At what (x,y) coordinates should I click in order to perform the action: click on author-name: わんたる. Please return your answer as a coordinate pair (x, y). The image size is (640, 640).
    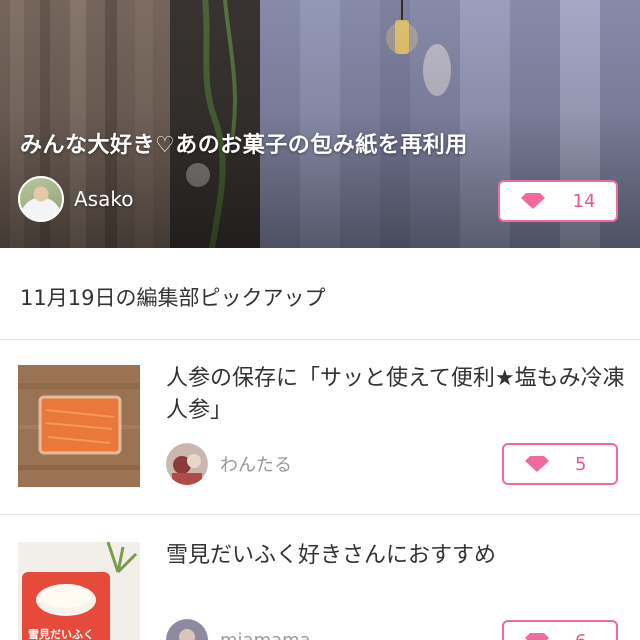
    Looking at the image, I should click on (256, 464).